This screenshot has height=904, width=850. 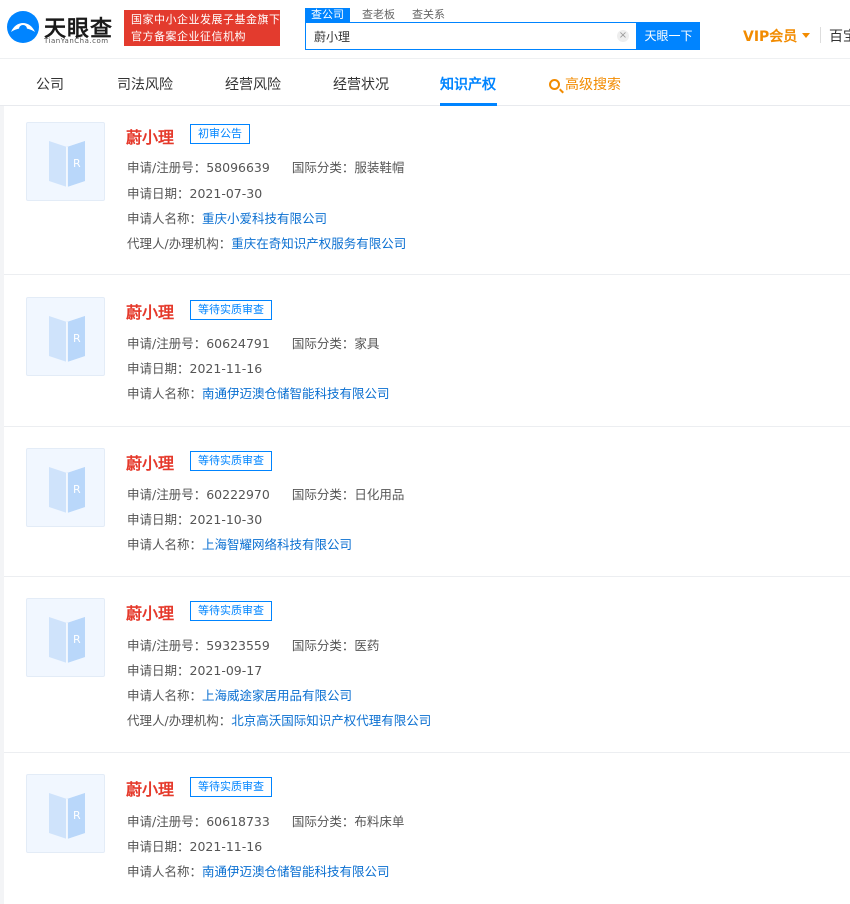 What do you see at coordinates (468, 84) in the screenshot?
I see `nav-intellectual-property: 知识产权` at bounding box center [468, 84].